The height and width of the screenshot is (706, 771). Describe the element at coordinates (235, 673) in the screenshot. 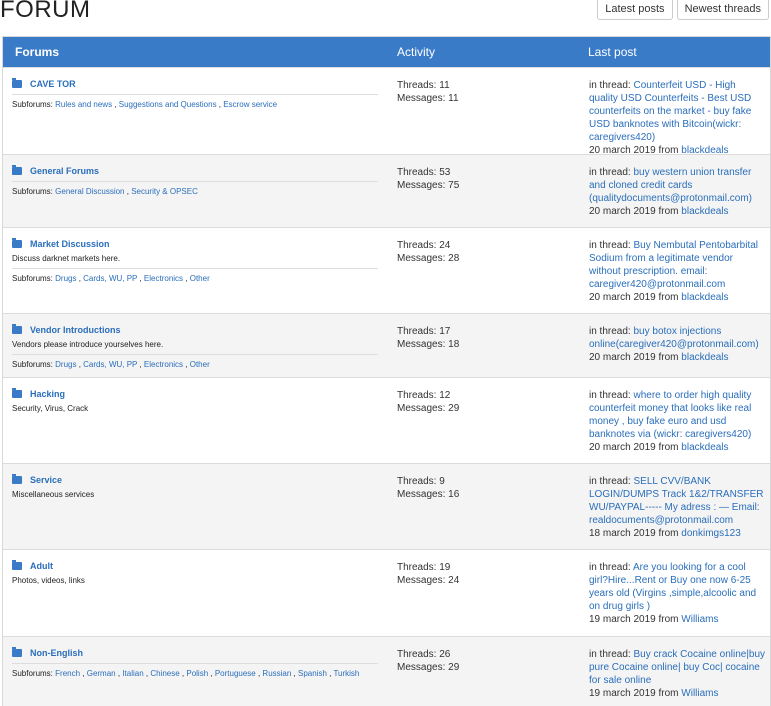

I see `subforum-link: Portuguese` at that location.